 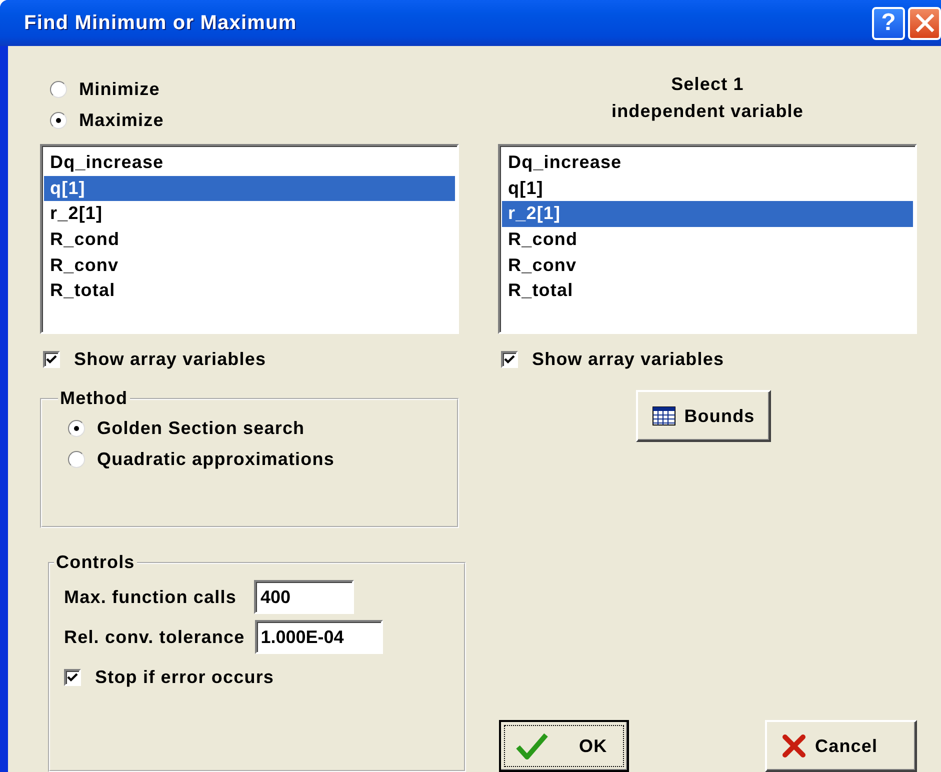 What do you see at coordinates (664, 416) in the screenshot?
I see `table-icon` at bounding box center [664, 416].